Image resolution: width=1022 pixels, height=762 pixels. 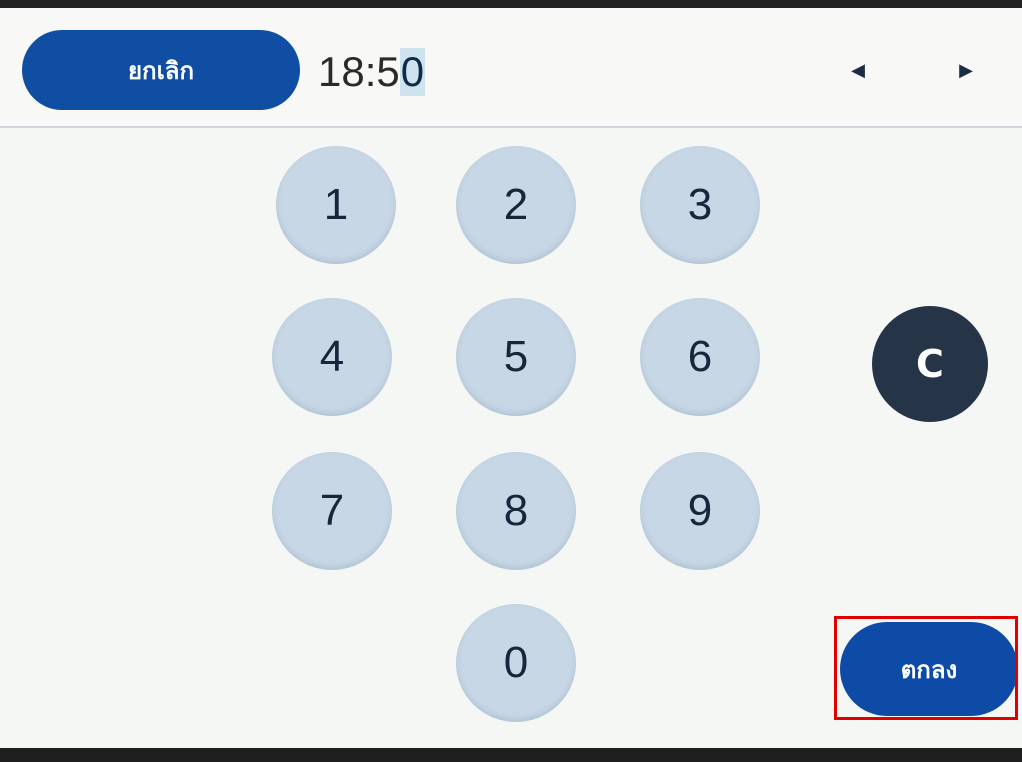 I want to click on time-input: 18:5 0, so click(x=372, y=72).